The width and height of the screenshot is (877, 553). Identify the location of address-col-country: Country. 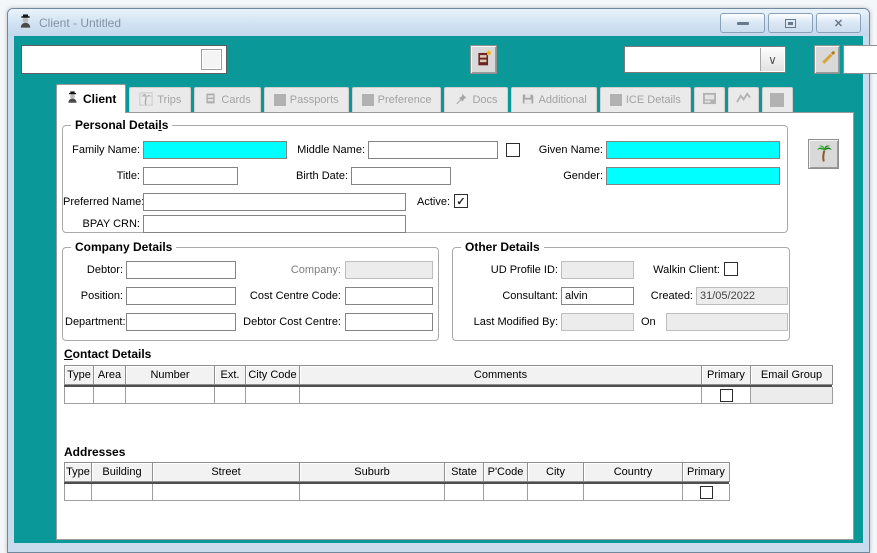
(633, 472).